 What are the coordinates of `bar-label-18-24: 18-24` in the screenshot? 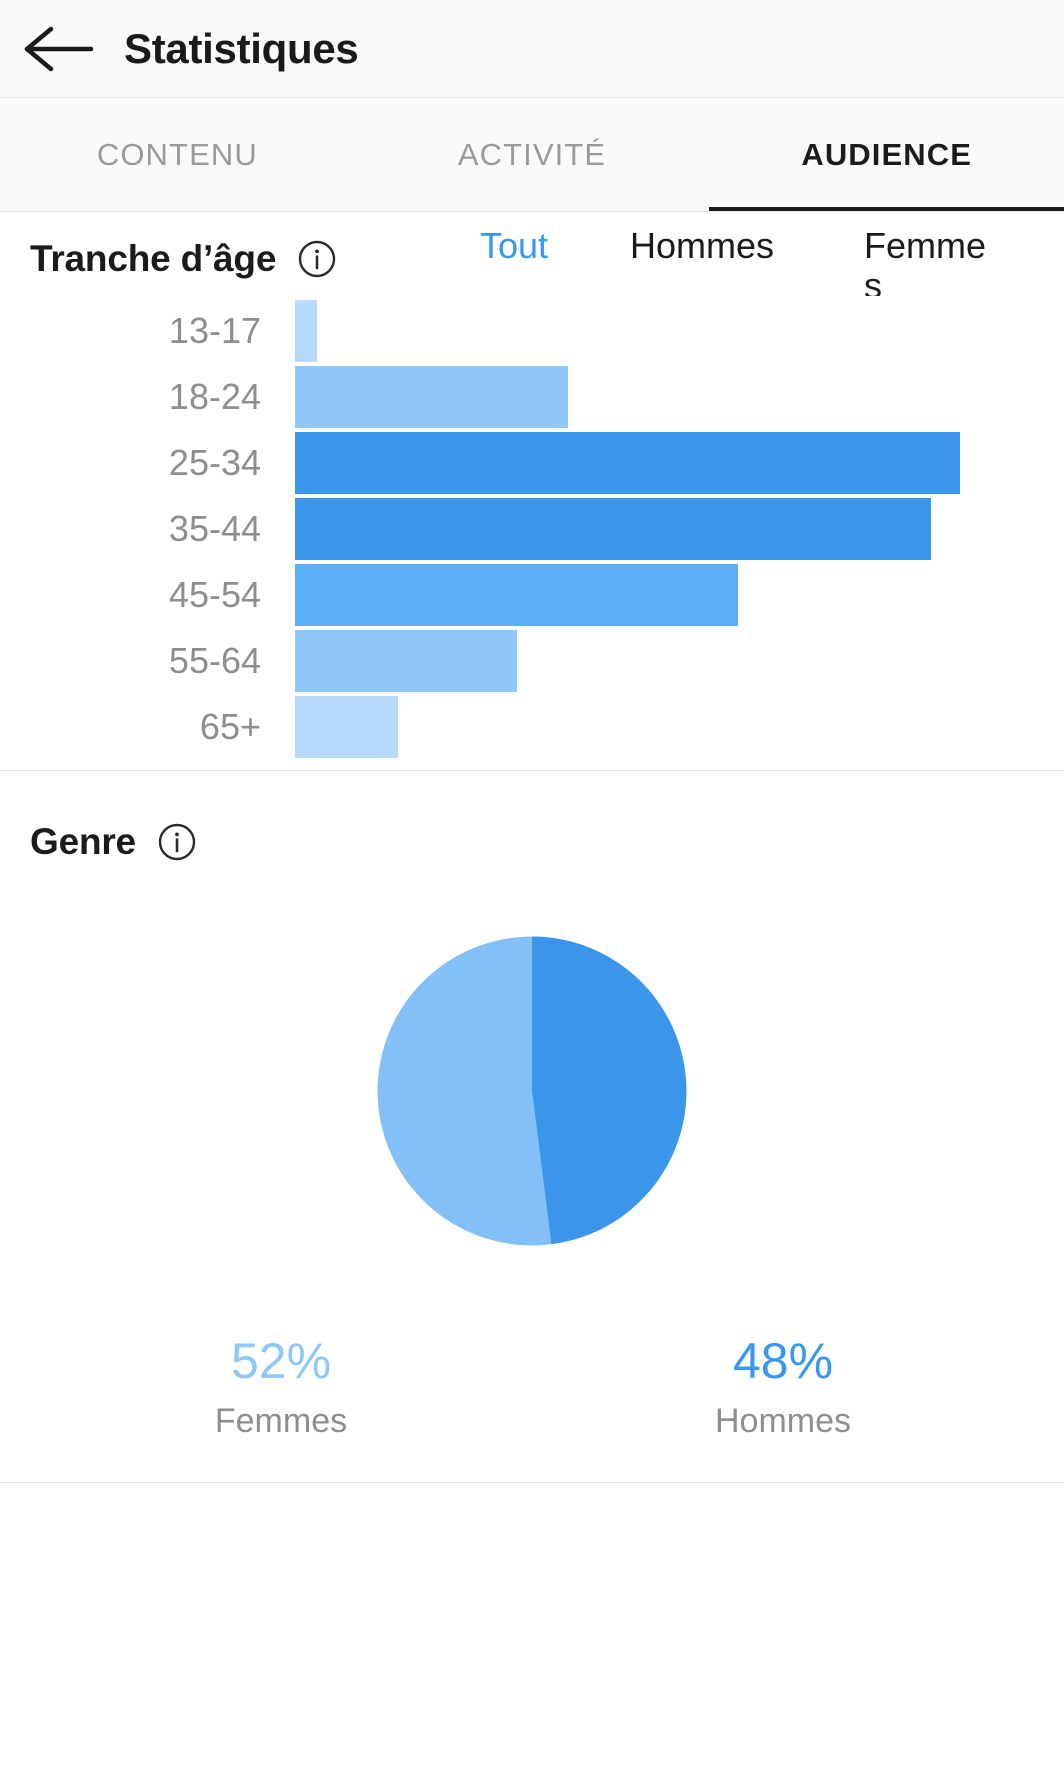 It's located at (214, 396).